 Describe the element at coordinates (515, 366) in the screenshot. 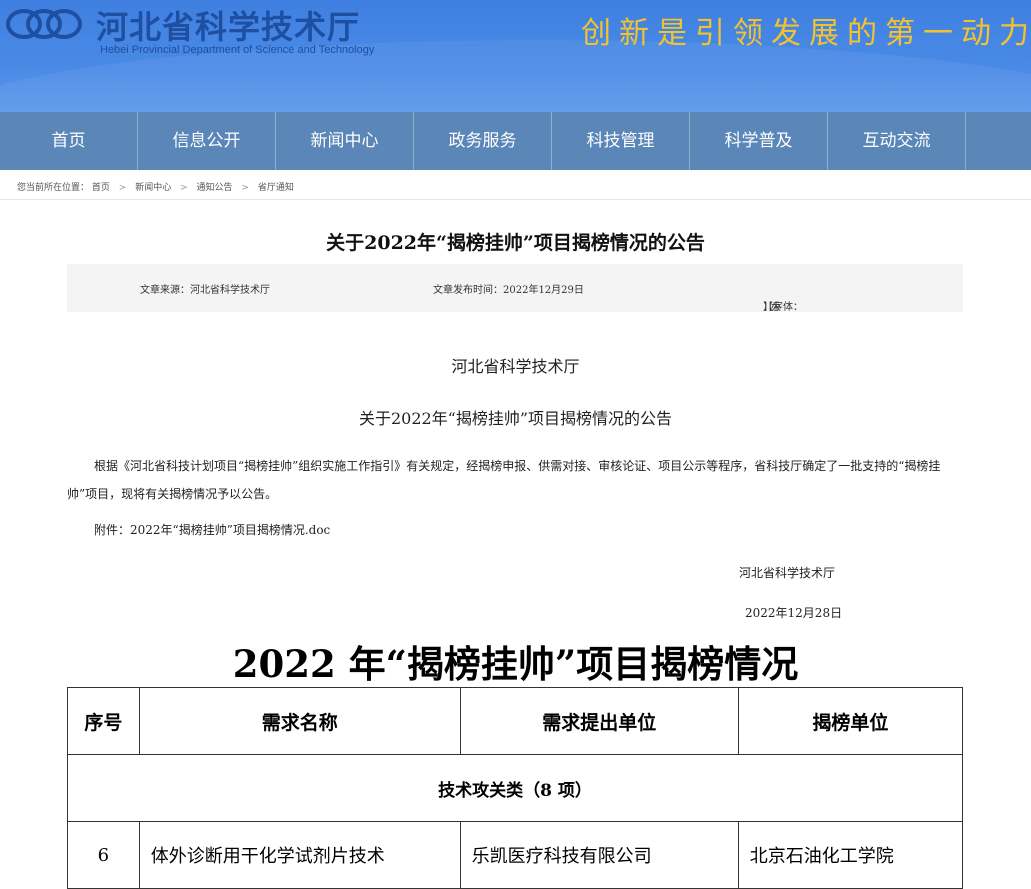

I see `issuing-org-heading: 河北省科学技术厅` at that location.